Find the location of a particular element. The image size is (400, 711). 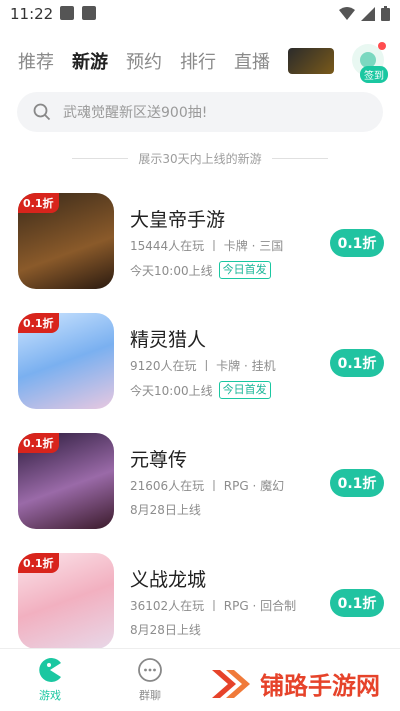

search-placeholder: 武魂觉醒新区送900抽! is located at coordinates (135, 113).